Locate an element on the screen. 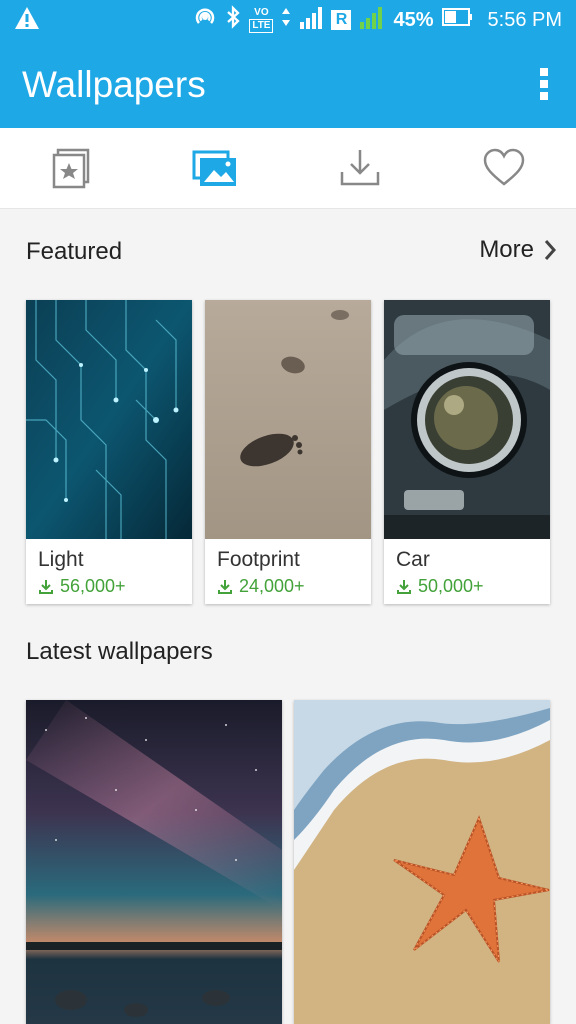 This screenshot has width=576, height=1024. download-count-value: 56,000+ is located at coordinates (93, 586).